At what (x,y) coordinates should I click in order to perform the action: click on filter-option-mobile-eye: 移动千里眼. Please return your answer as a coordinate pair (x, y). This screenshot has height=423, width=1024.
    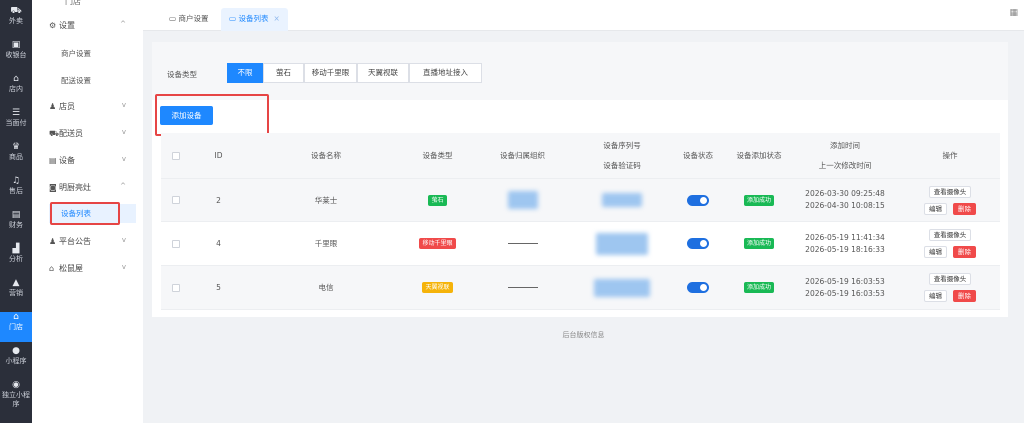
    Looking at the image, I should click on (330, 73).